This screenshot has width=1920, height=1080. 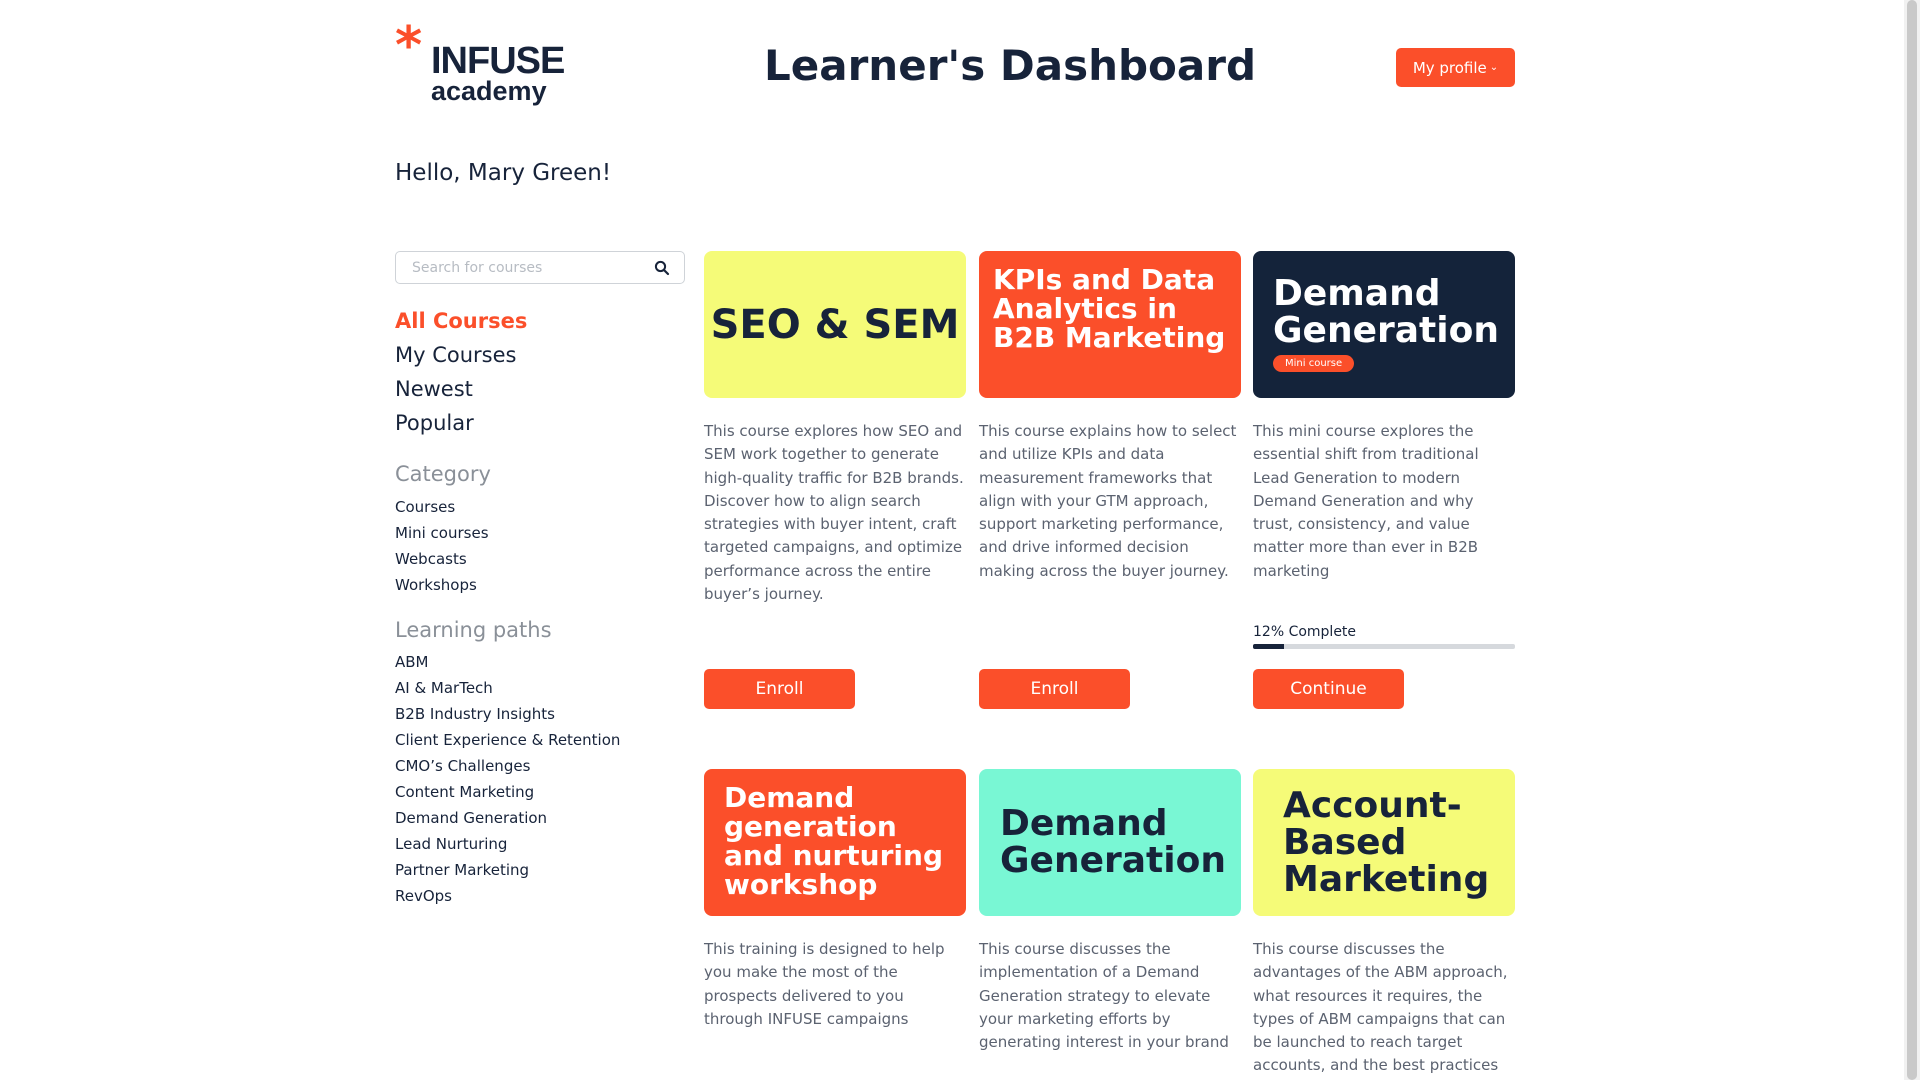 I want to click on nav-popular: Popular, so click(x=461, y=423).